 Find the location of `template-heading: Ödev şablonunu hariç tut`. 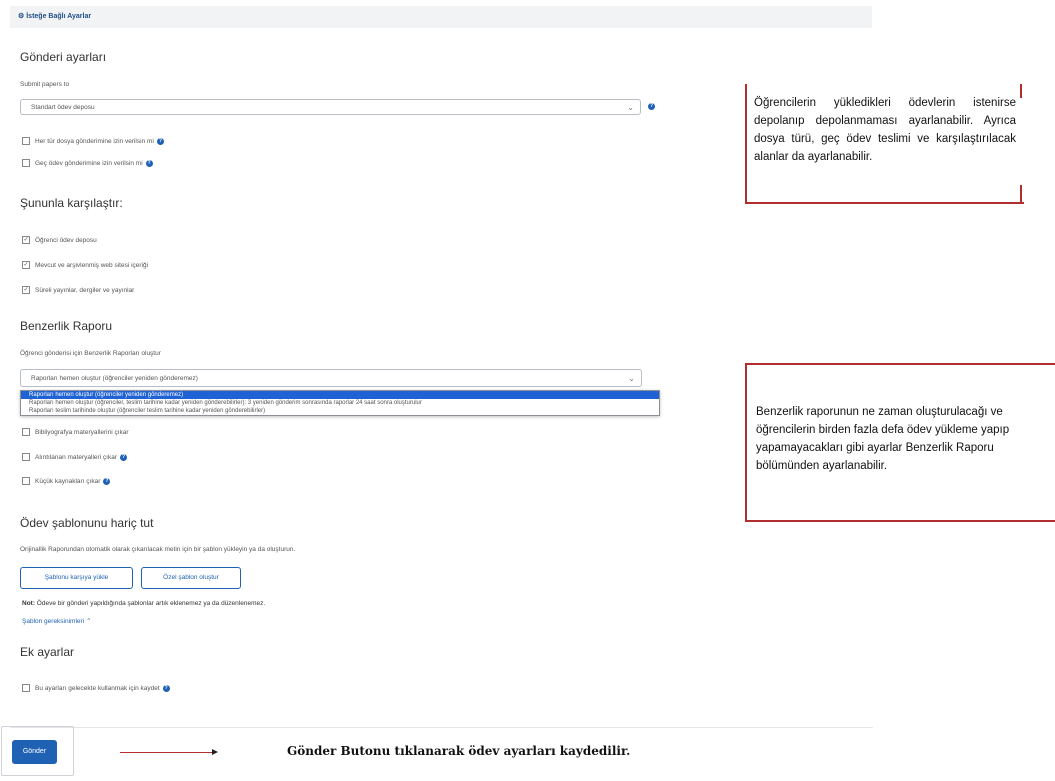

template-heading: Ödev şablonunu hariç tut is located at coordinates (87, 523).